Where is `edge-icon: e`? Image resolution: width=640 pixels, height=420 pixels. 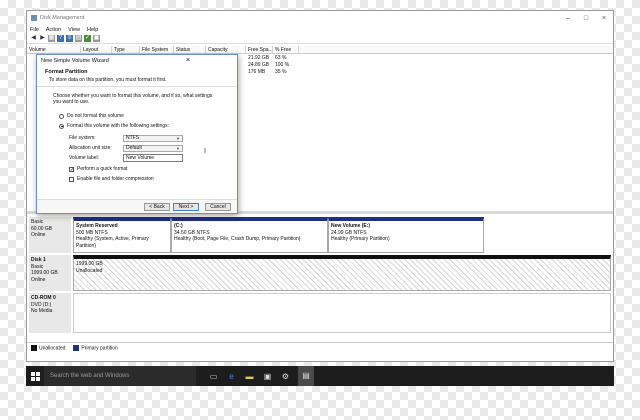 edge-icon: e is located at coordinates (231, 376).